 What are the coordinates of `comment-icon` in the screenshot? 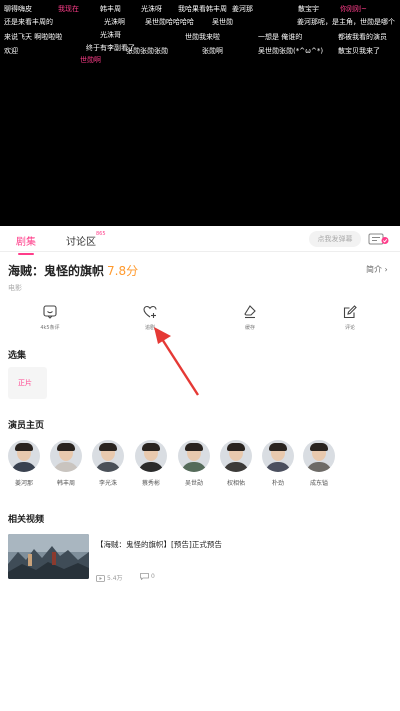 It's located at (144, 577).